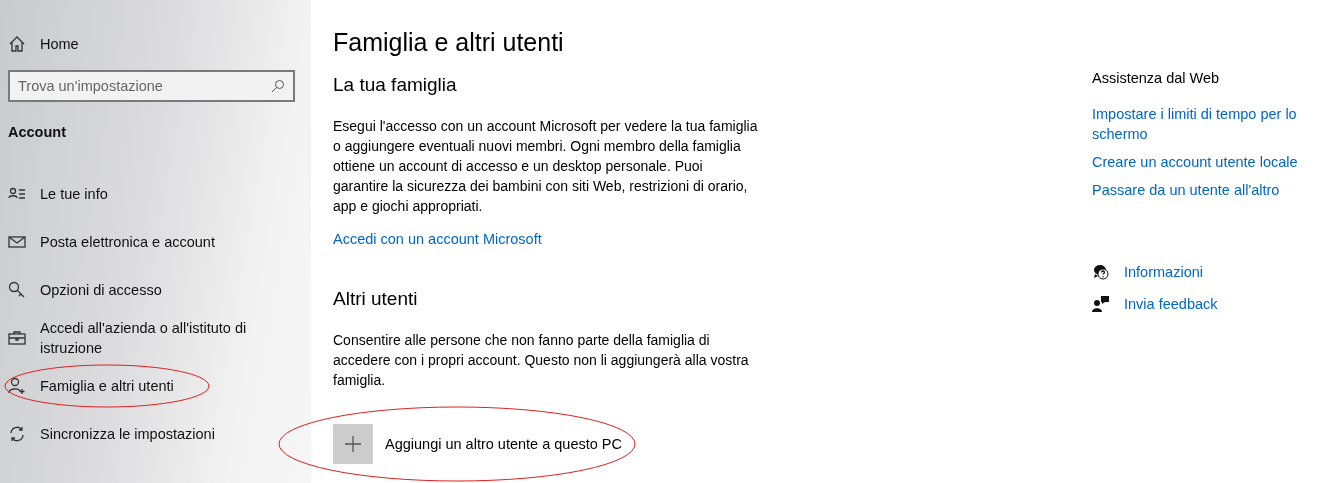 The height and width of the screenshot is (483, 1322). What do you see at coordinates (155, 290) in the screenshot?
I see `nav-item: Opzioni di accesso` at bounding box center [155, 290].